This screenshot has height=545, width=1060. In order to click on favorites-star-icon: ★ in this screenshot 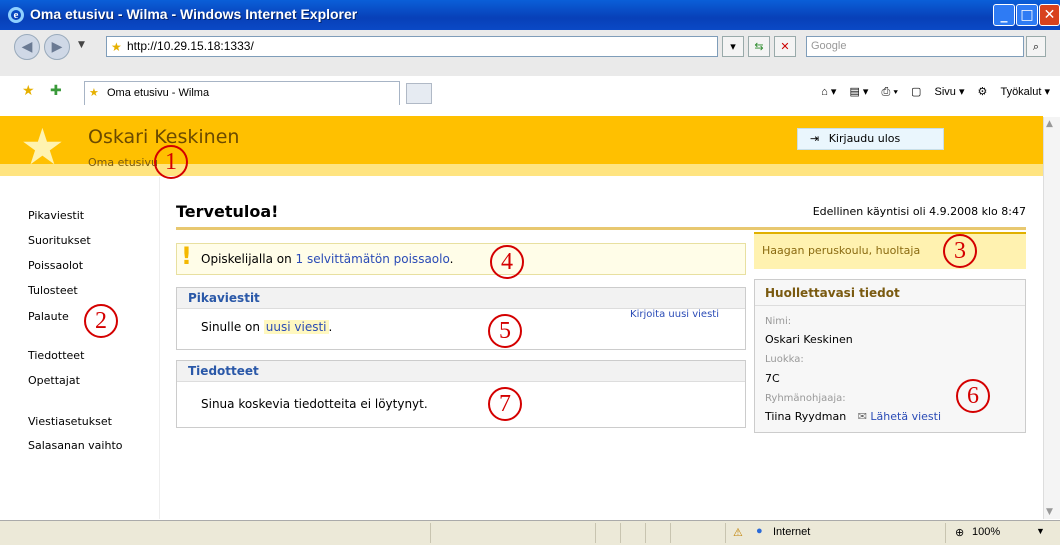, I will do `click(28, 91)`.